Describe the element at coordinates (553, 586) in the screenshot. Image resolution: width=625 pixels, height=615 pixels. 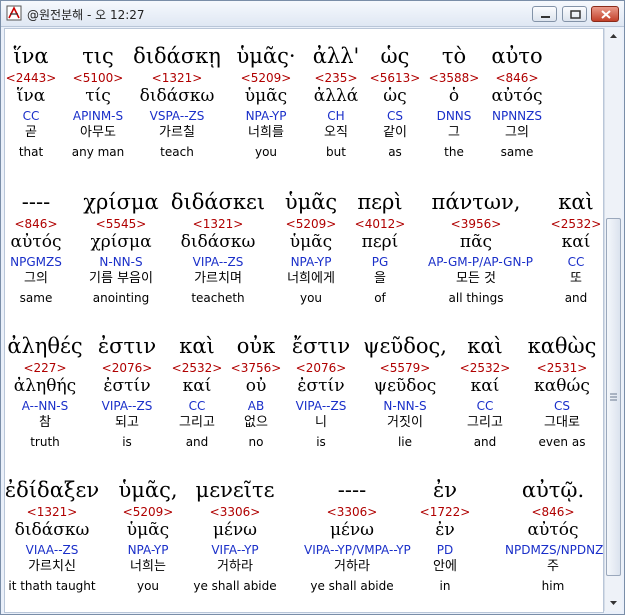
I see `english-gloss: him` at that location.